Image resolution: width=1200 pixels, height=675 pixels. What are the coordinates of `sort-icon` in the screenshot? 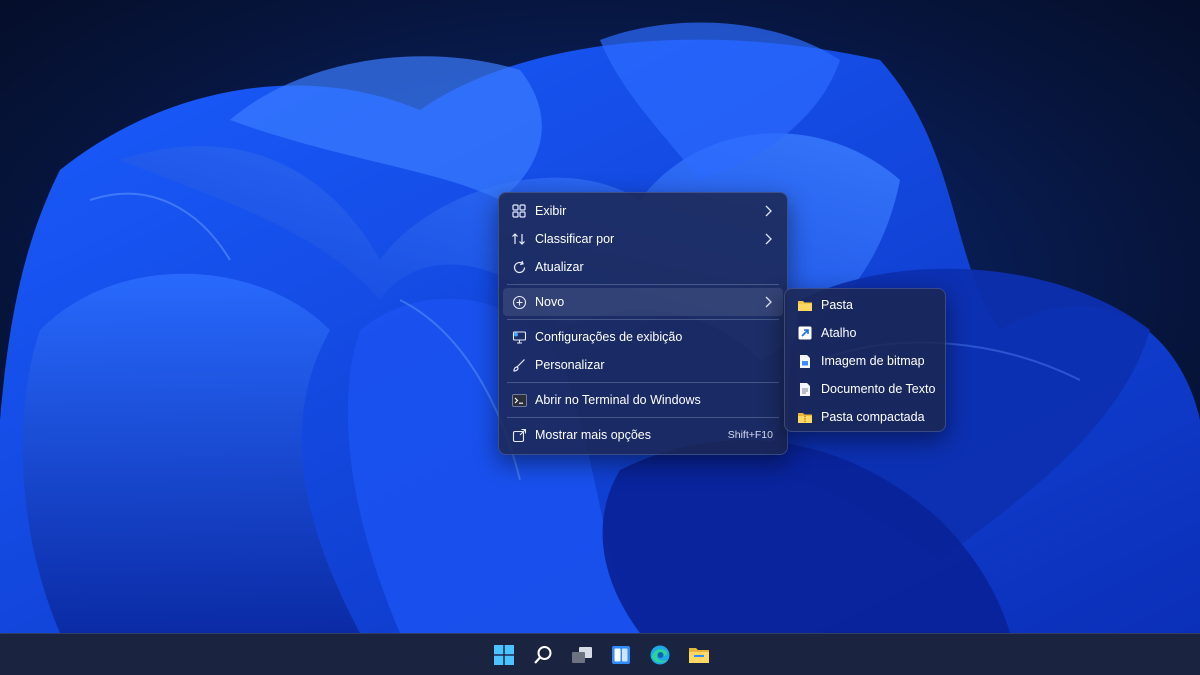 It's located at (519, 239).